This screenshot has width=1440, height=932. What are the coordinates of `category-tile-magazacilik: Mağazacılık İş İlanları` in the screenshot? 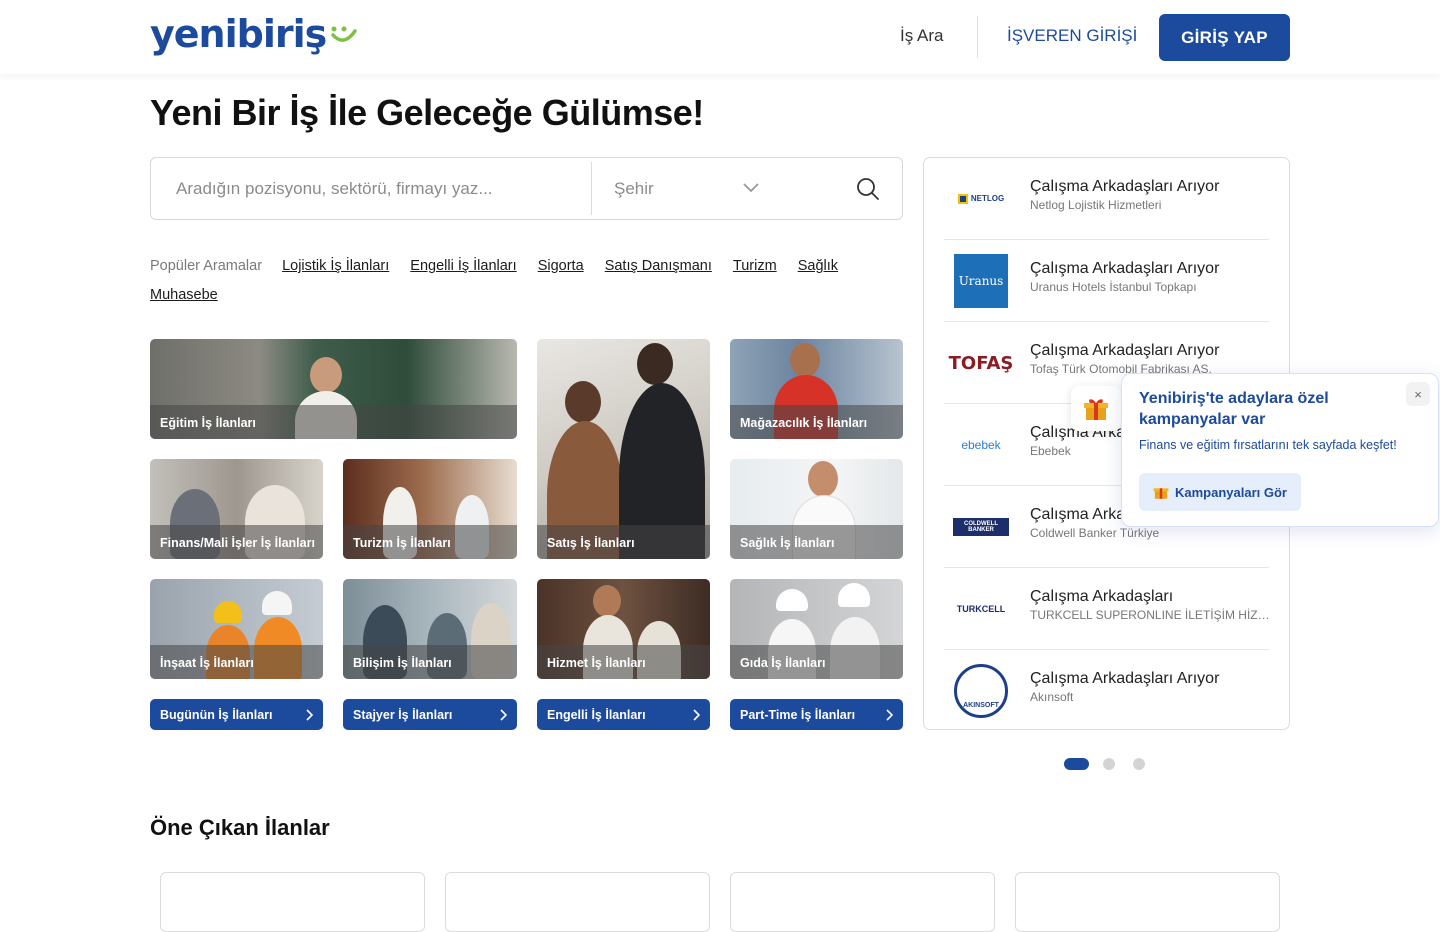 It's located at (816, 389).